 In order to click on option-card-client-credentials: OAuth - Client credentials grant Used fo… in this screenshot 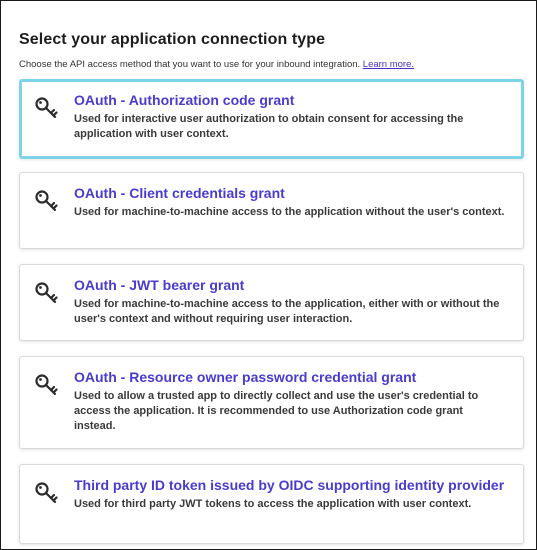, I will do `click(271, 210)`.